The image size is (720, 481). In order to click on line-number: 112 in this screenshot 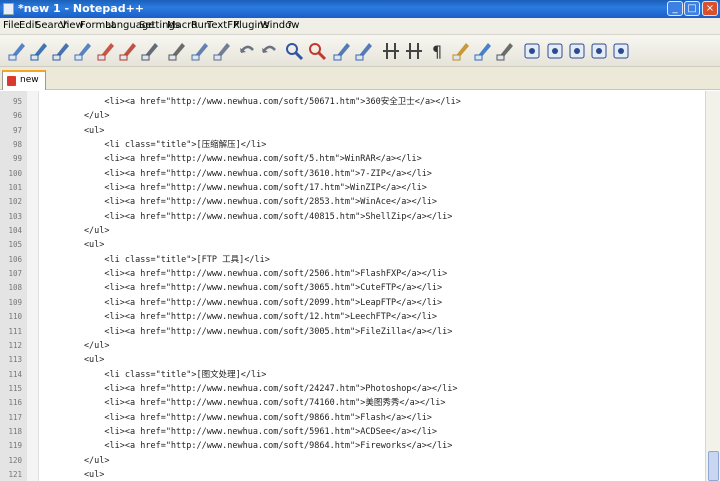, I will do `click(15, 345)`.